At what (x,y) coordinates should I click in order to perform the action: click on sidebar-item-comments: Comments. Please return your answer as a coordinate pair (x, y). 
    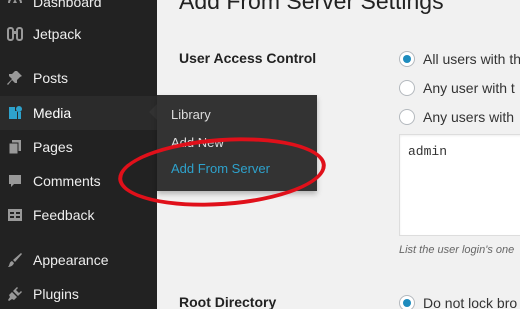
    Looking at the image, I should click on (78, 181).